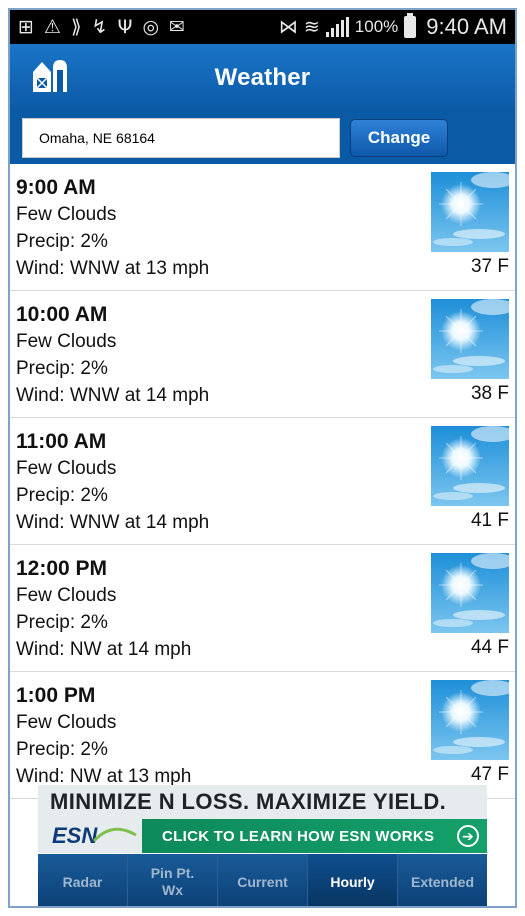 Image resolution: width=525 pixels, height=916 pixels. What do you see at coordinates (466, 26) in the screenshot?
I see `clock: 9:40 AM` at bounding box center [466, 26].